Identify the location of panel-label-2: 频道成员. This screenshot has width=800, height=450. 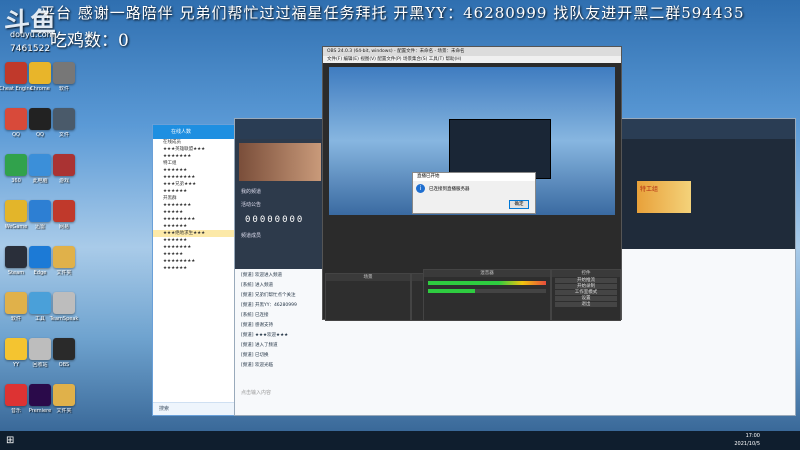
(280, 235).